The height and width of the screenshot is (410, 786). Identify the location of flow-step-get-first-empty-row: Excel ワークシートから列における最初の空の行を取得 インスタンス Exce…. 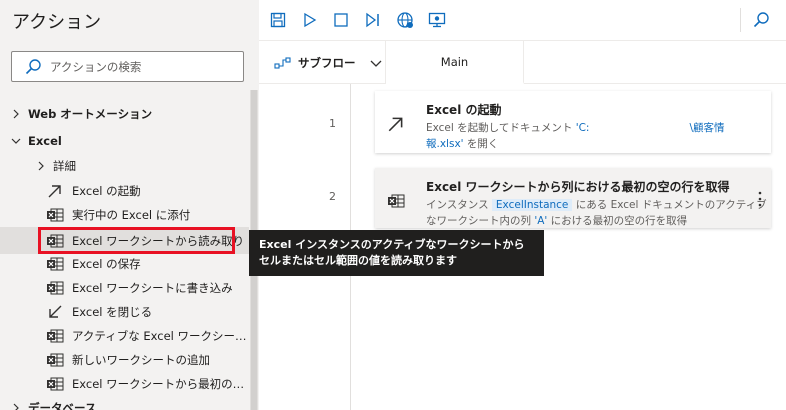
(573, 198).